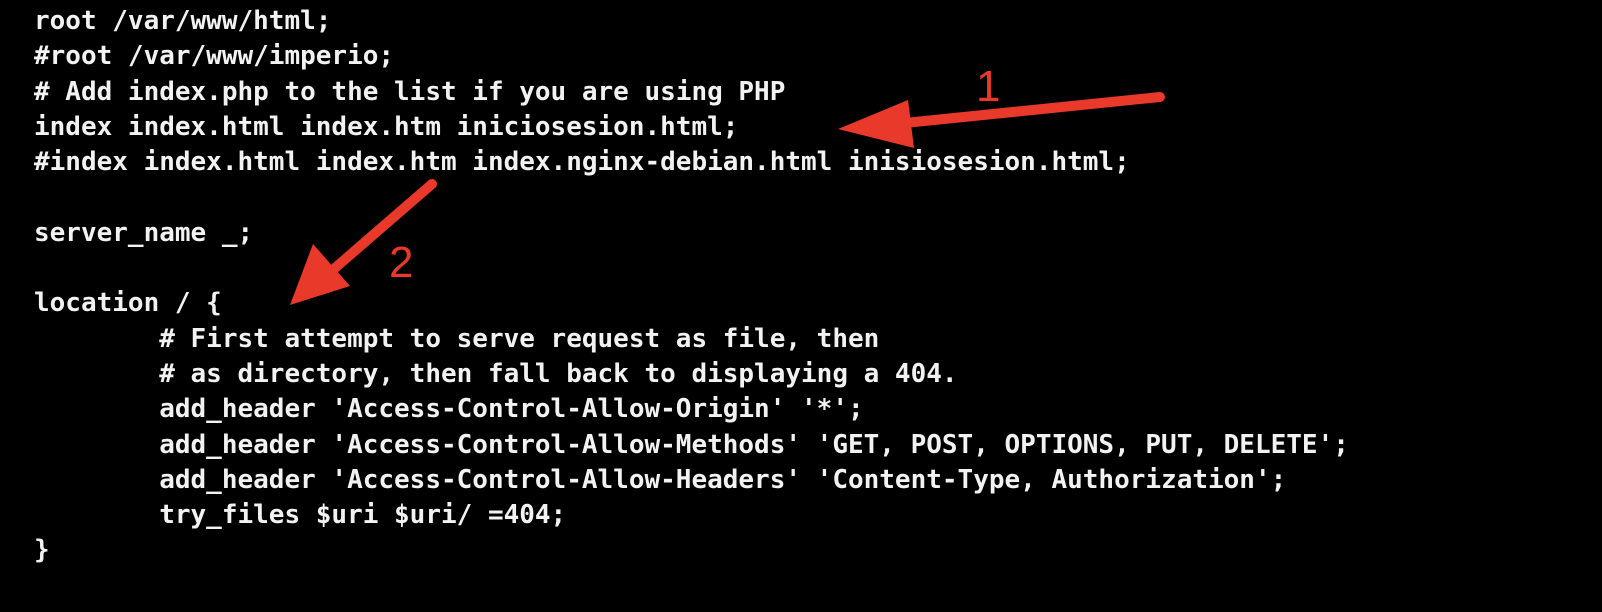 This screenshot has width=1602, height=612. Describe the element at coordinates (401, 262) in the screenshot. I see `arrow-2-label: 2` at that location.